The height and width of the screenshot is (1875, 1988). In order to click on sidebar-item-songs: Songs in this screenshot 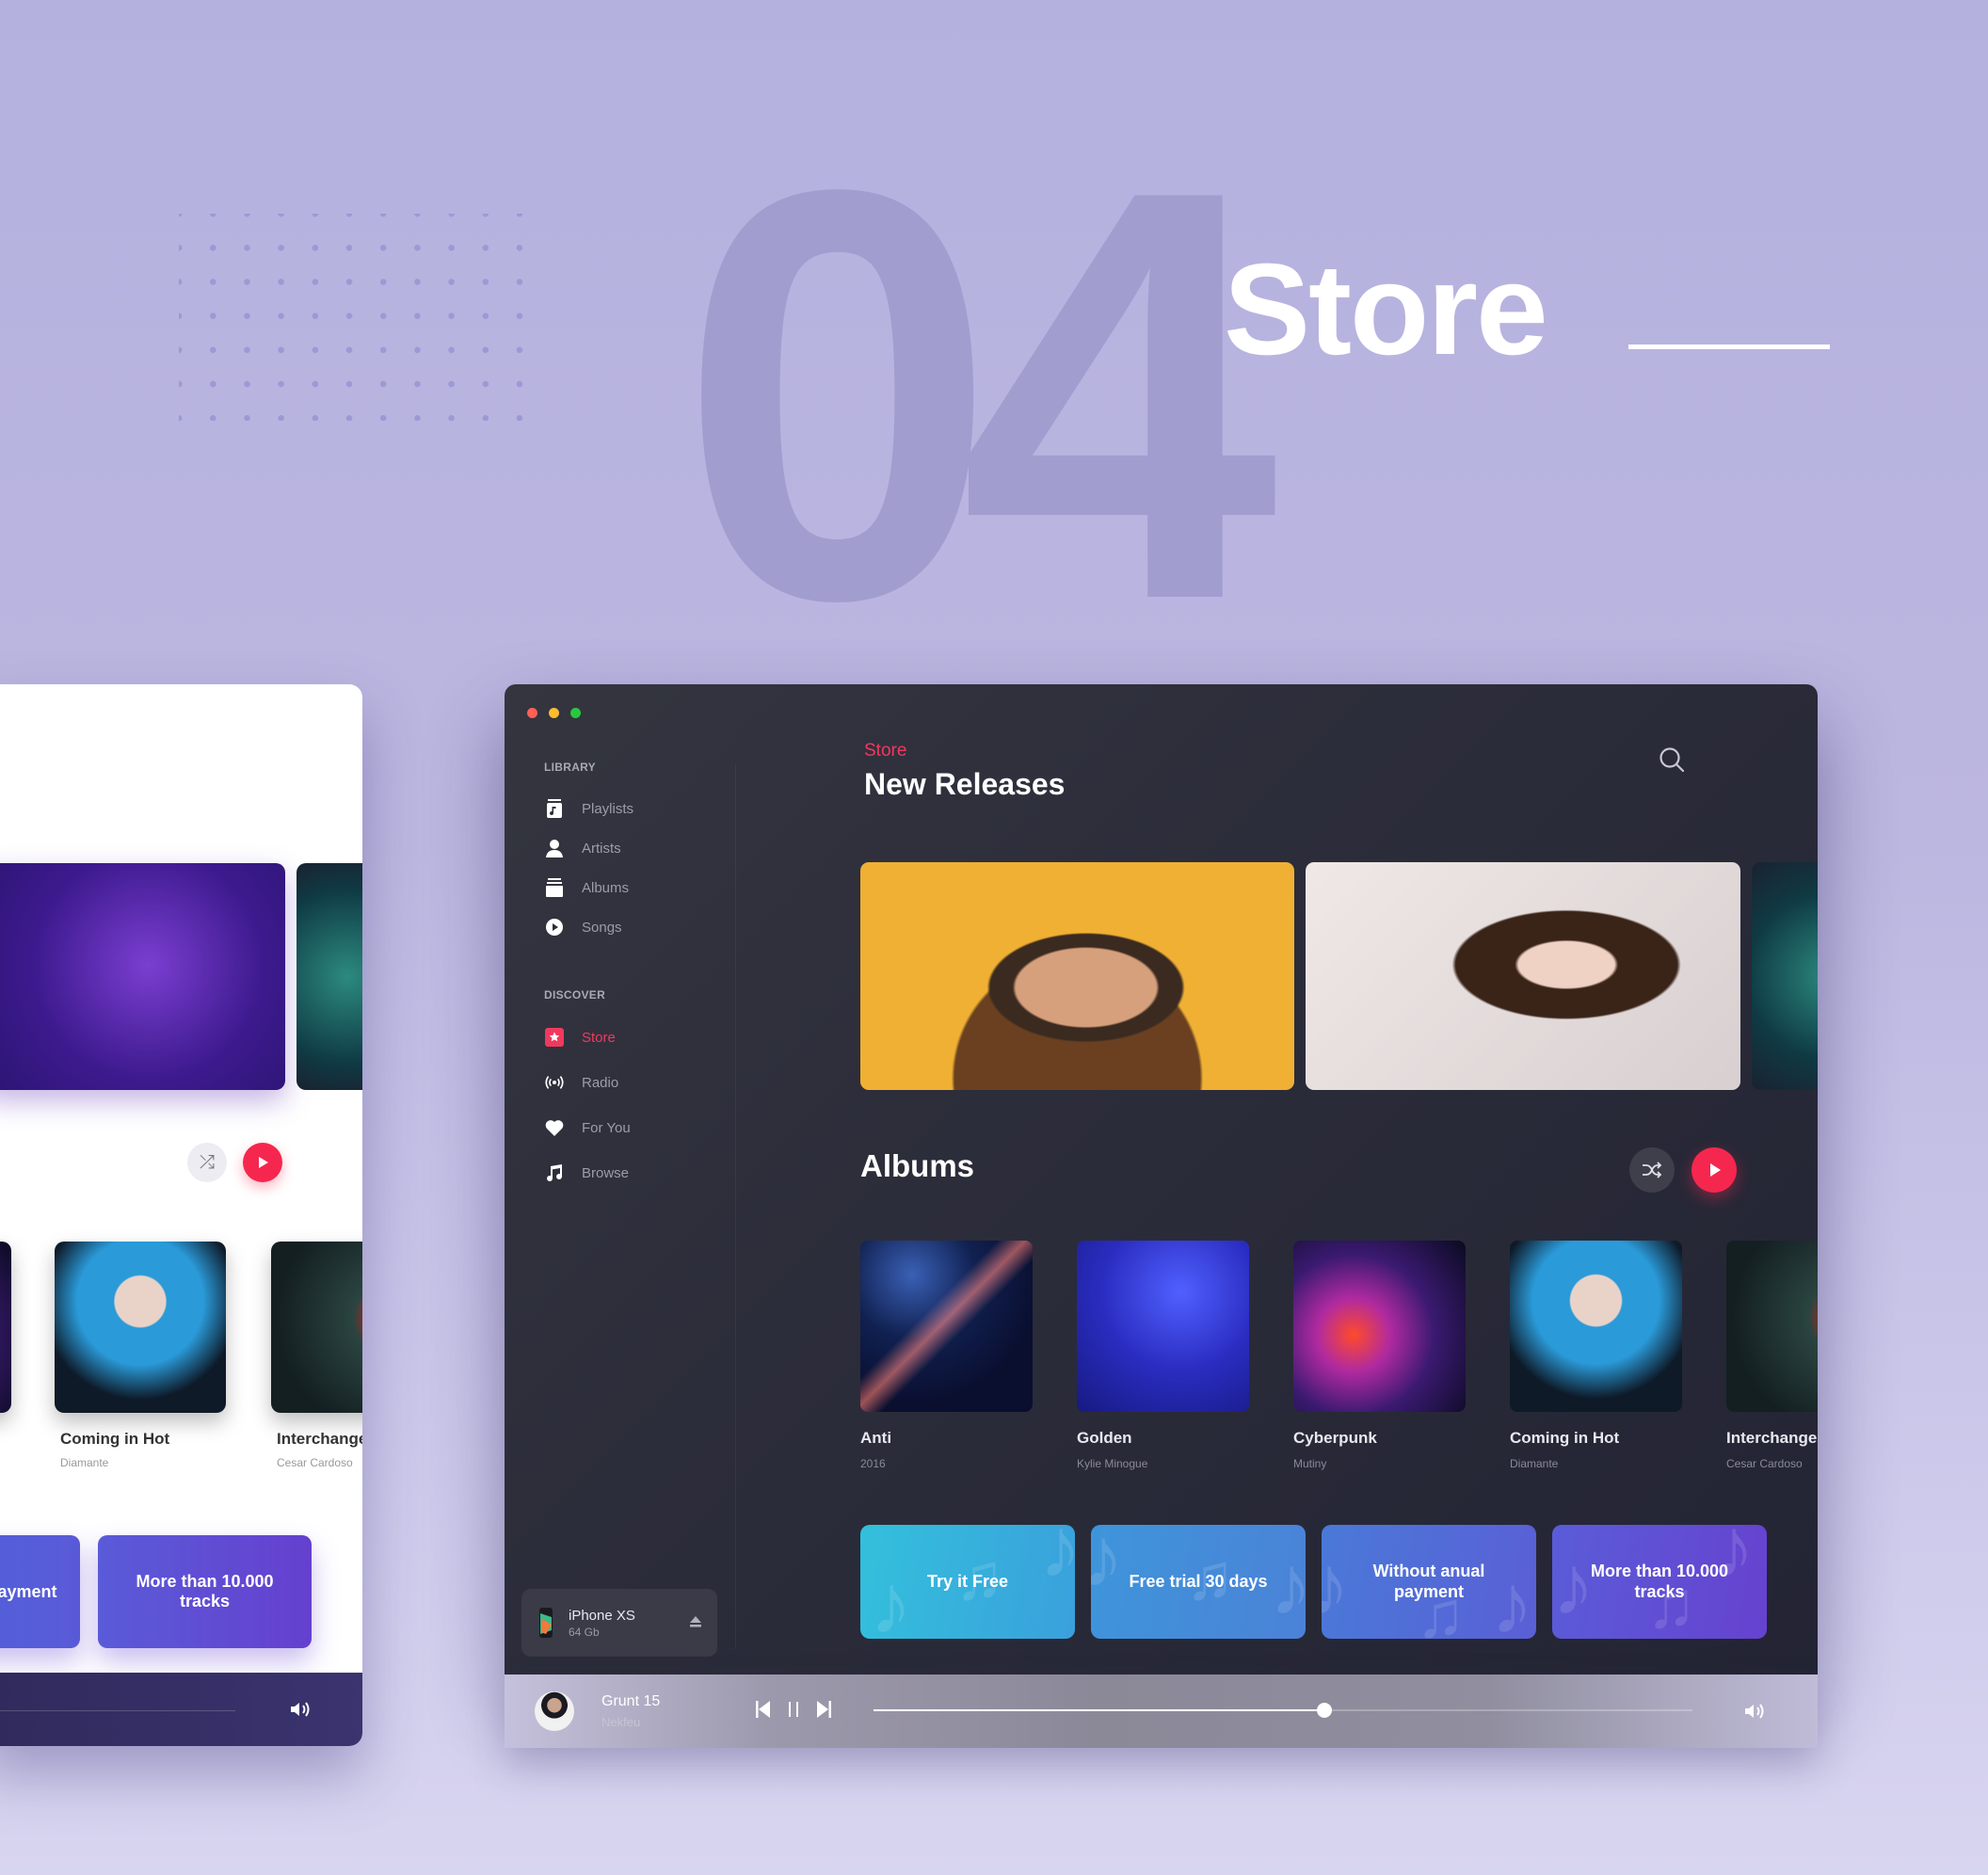, I will do `click(583, 927)`.